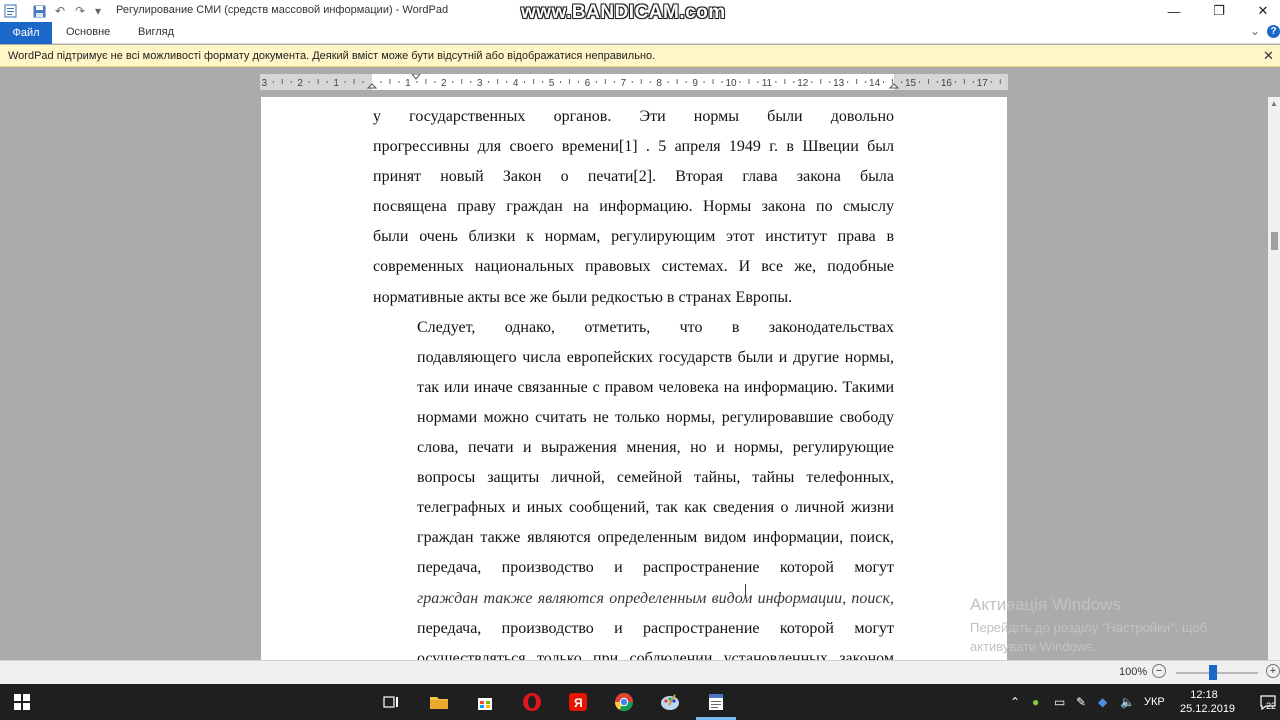 The height and width of the screenshot is (720, 1280). What do you see at coordinates (1102, 702) in the screenshot?
I see `dropbox-icon: ◆` at bounding box center [1102, 702].